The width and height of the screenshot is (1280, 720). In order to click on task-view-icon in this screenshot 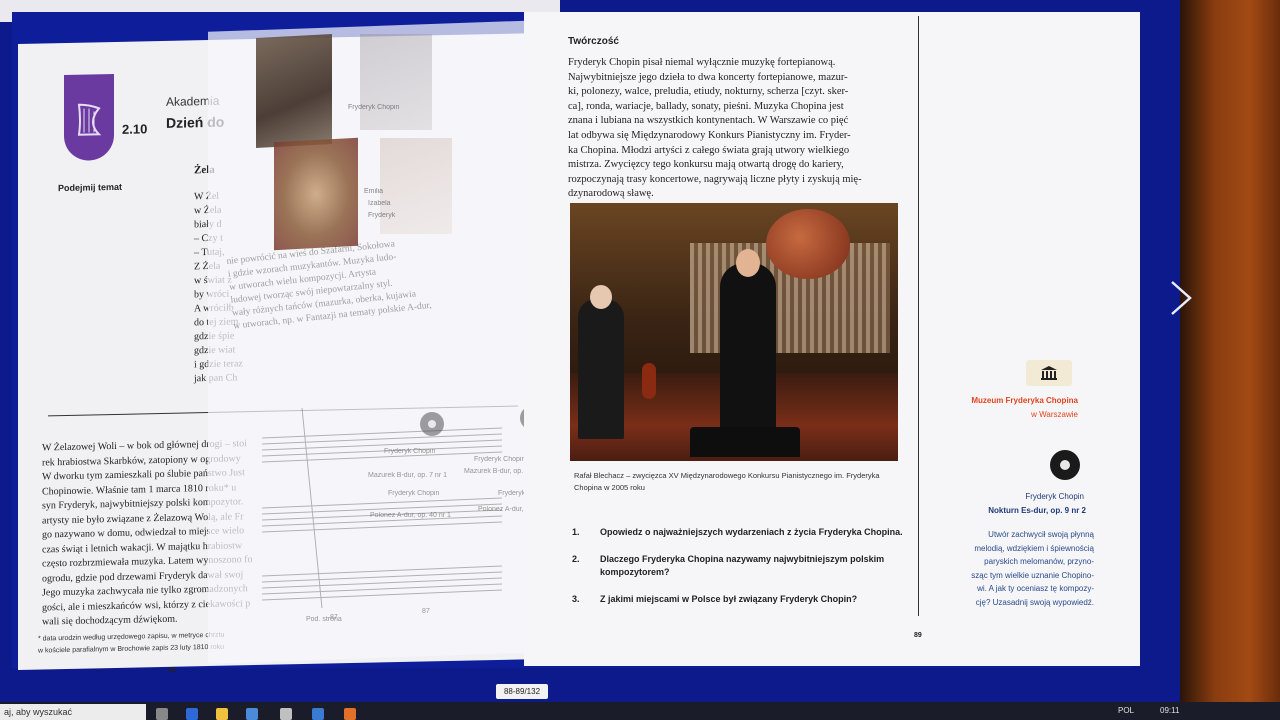, I will do `click(162, 714)`.